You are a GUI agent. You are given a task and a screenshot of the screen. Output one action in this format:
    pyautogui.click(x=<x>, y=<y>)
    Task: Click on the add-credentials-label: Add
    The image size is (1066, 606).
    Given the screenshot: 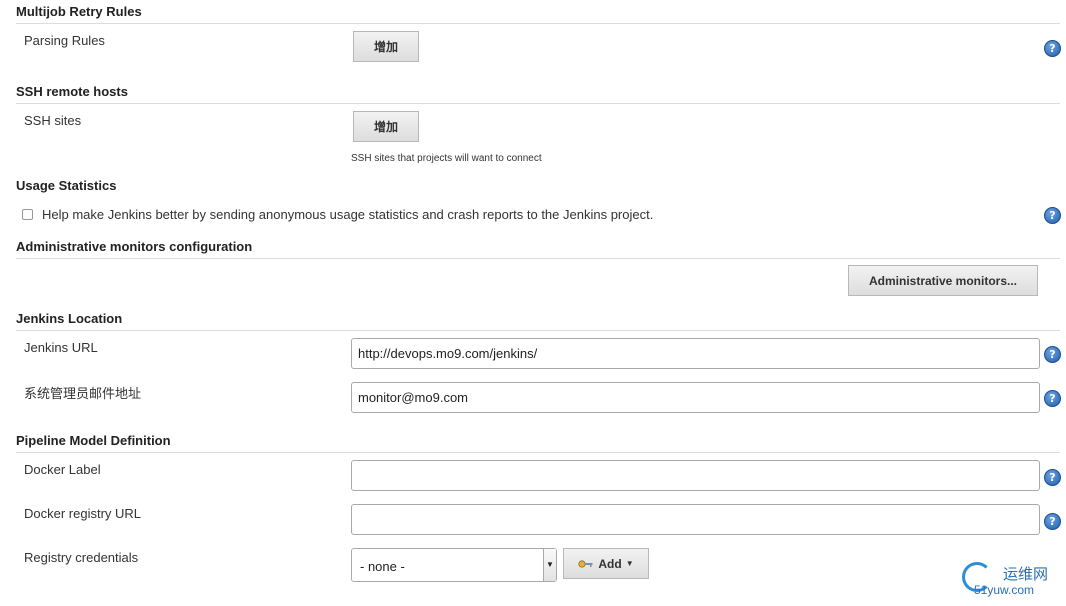 What is the action you would take?
    pyautogui.click(x=610, y=563)
    